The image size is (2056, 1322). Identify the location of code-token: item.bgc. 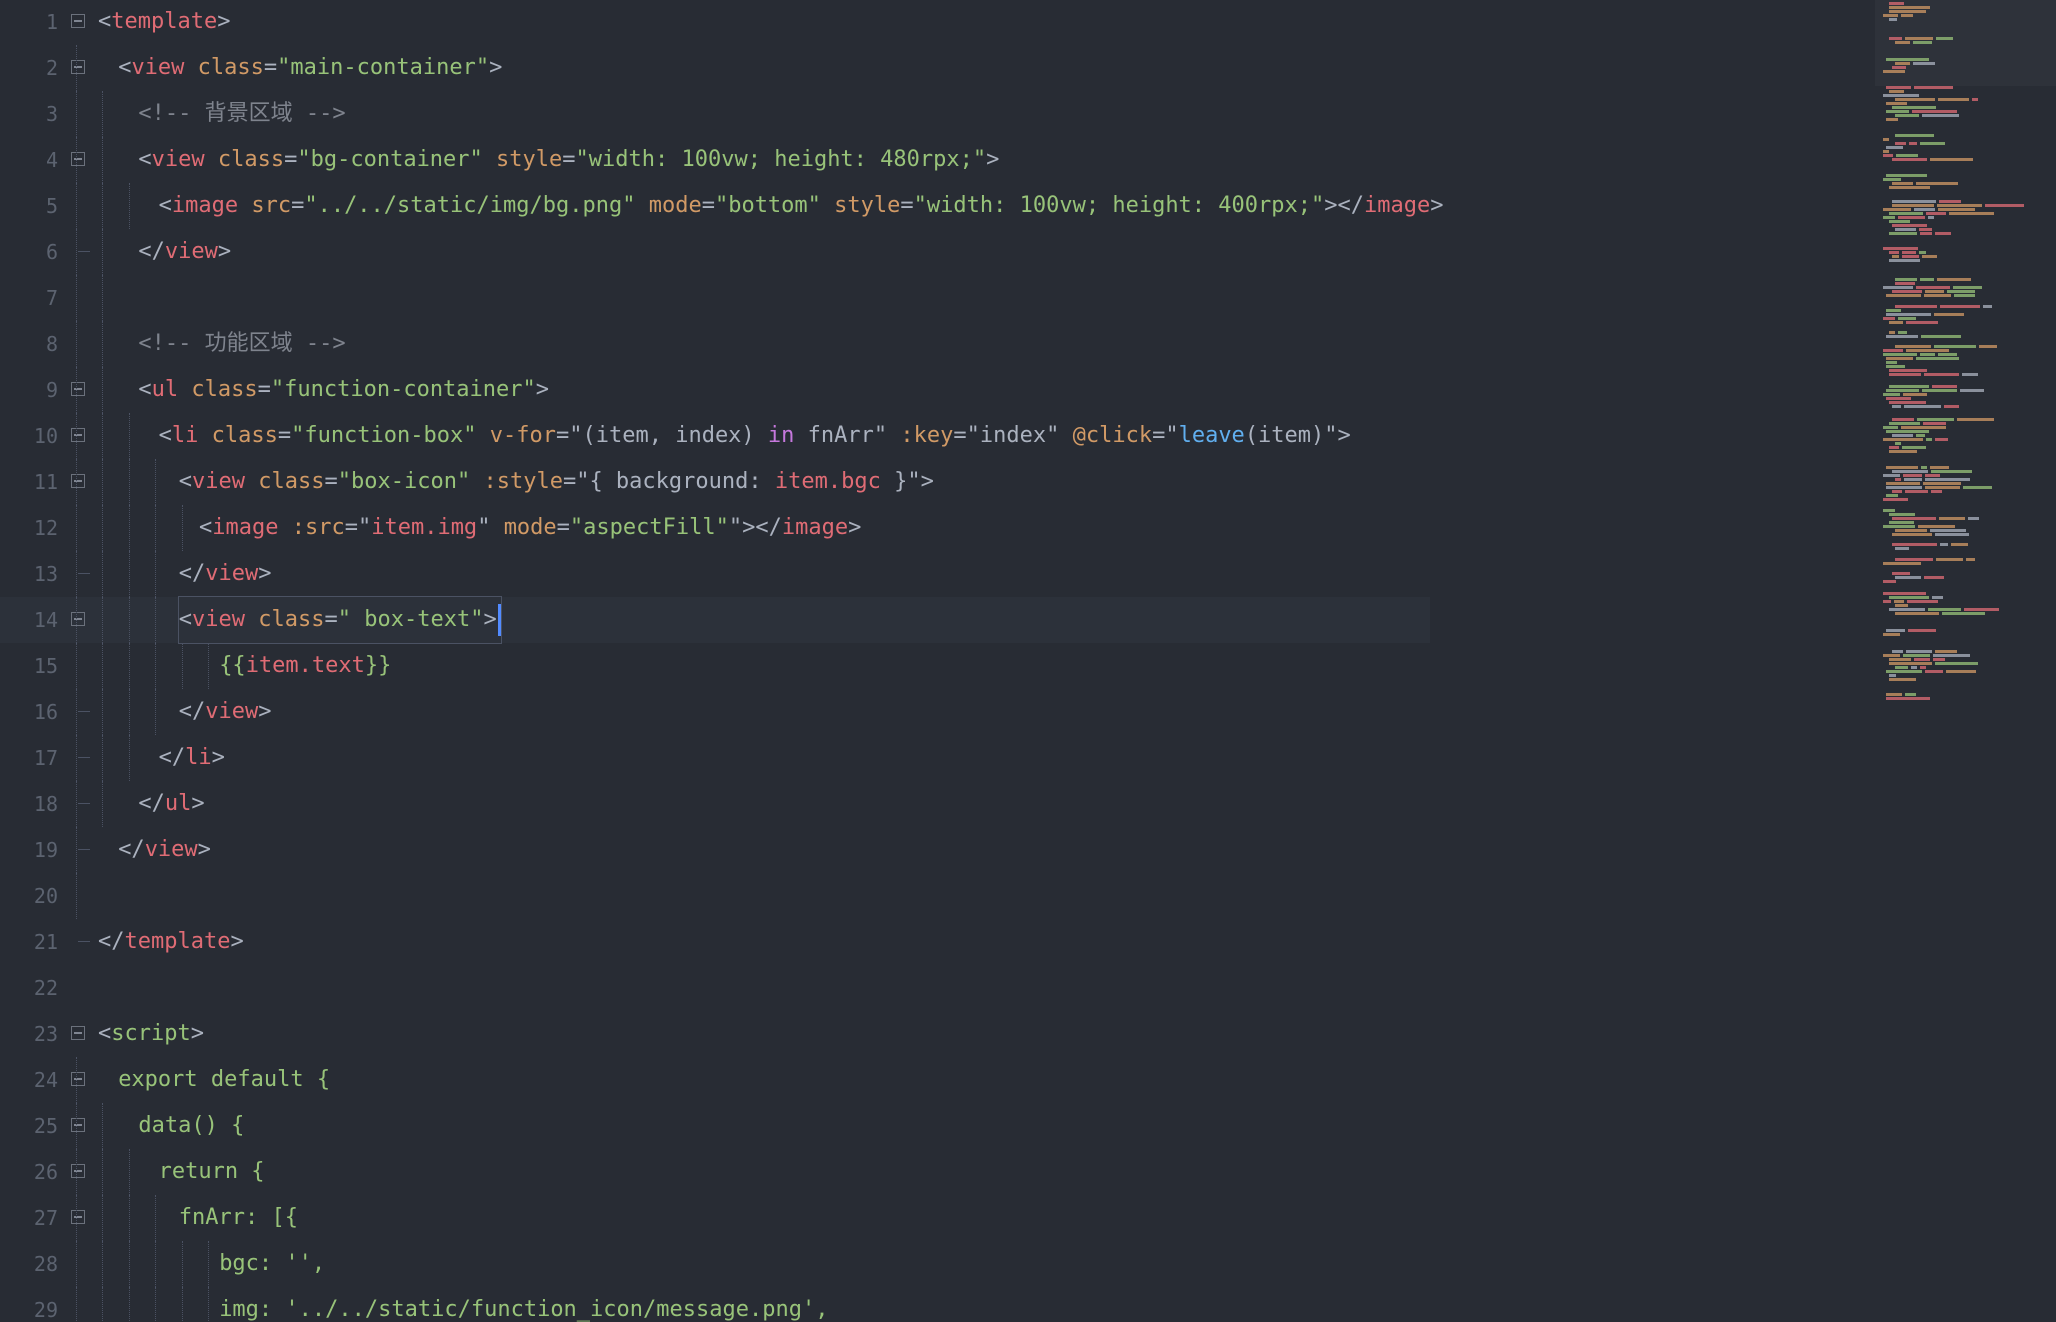
(827, 481).